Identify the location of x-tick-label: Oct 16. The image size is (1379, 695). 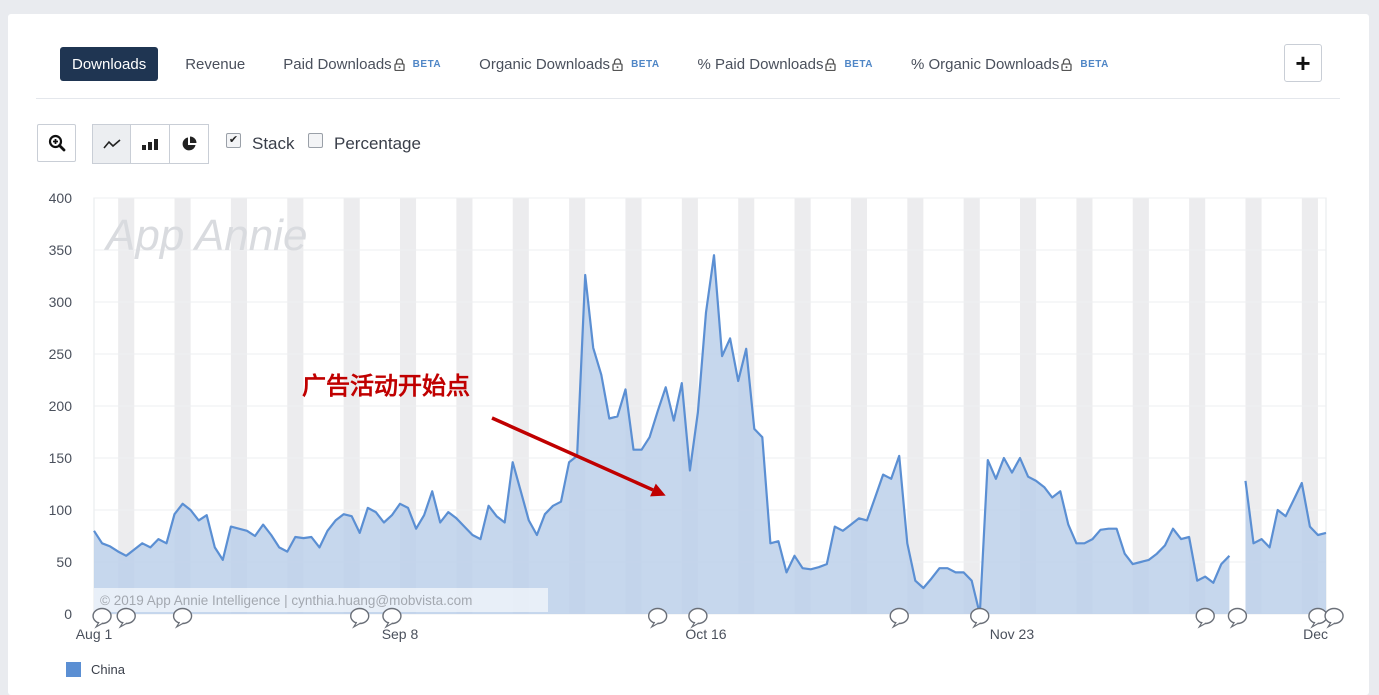
(705, 634).